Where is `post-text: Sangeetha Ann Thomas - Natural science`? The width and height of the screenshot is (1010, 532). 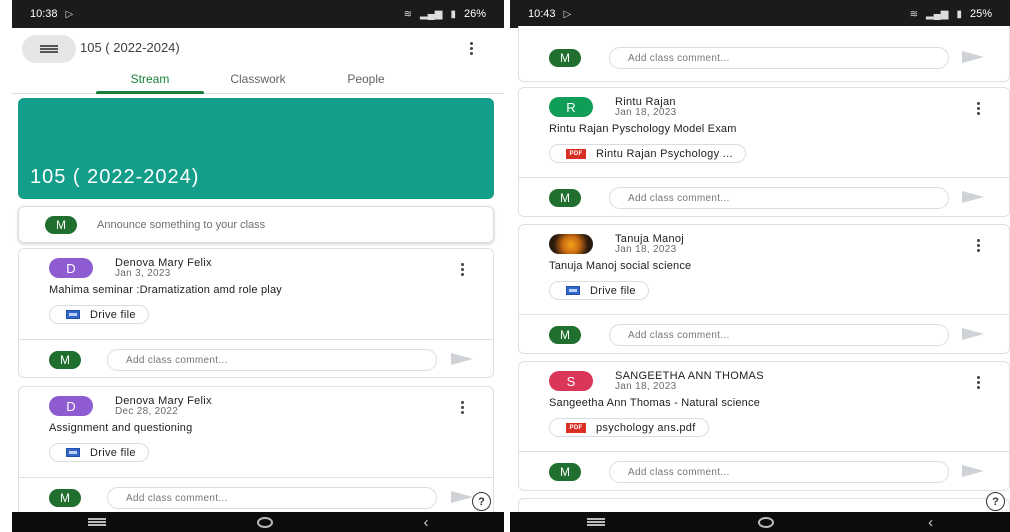
post-text: Sangeetha Ann Thomas - Natural science is located at coordinates (655, 403).